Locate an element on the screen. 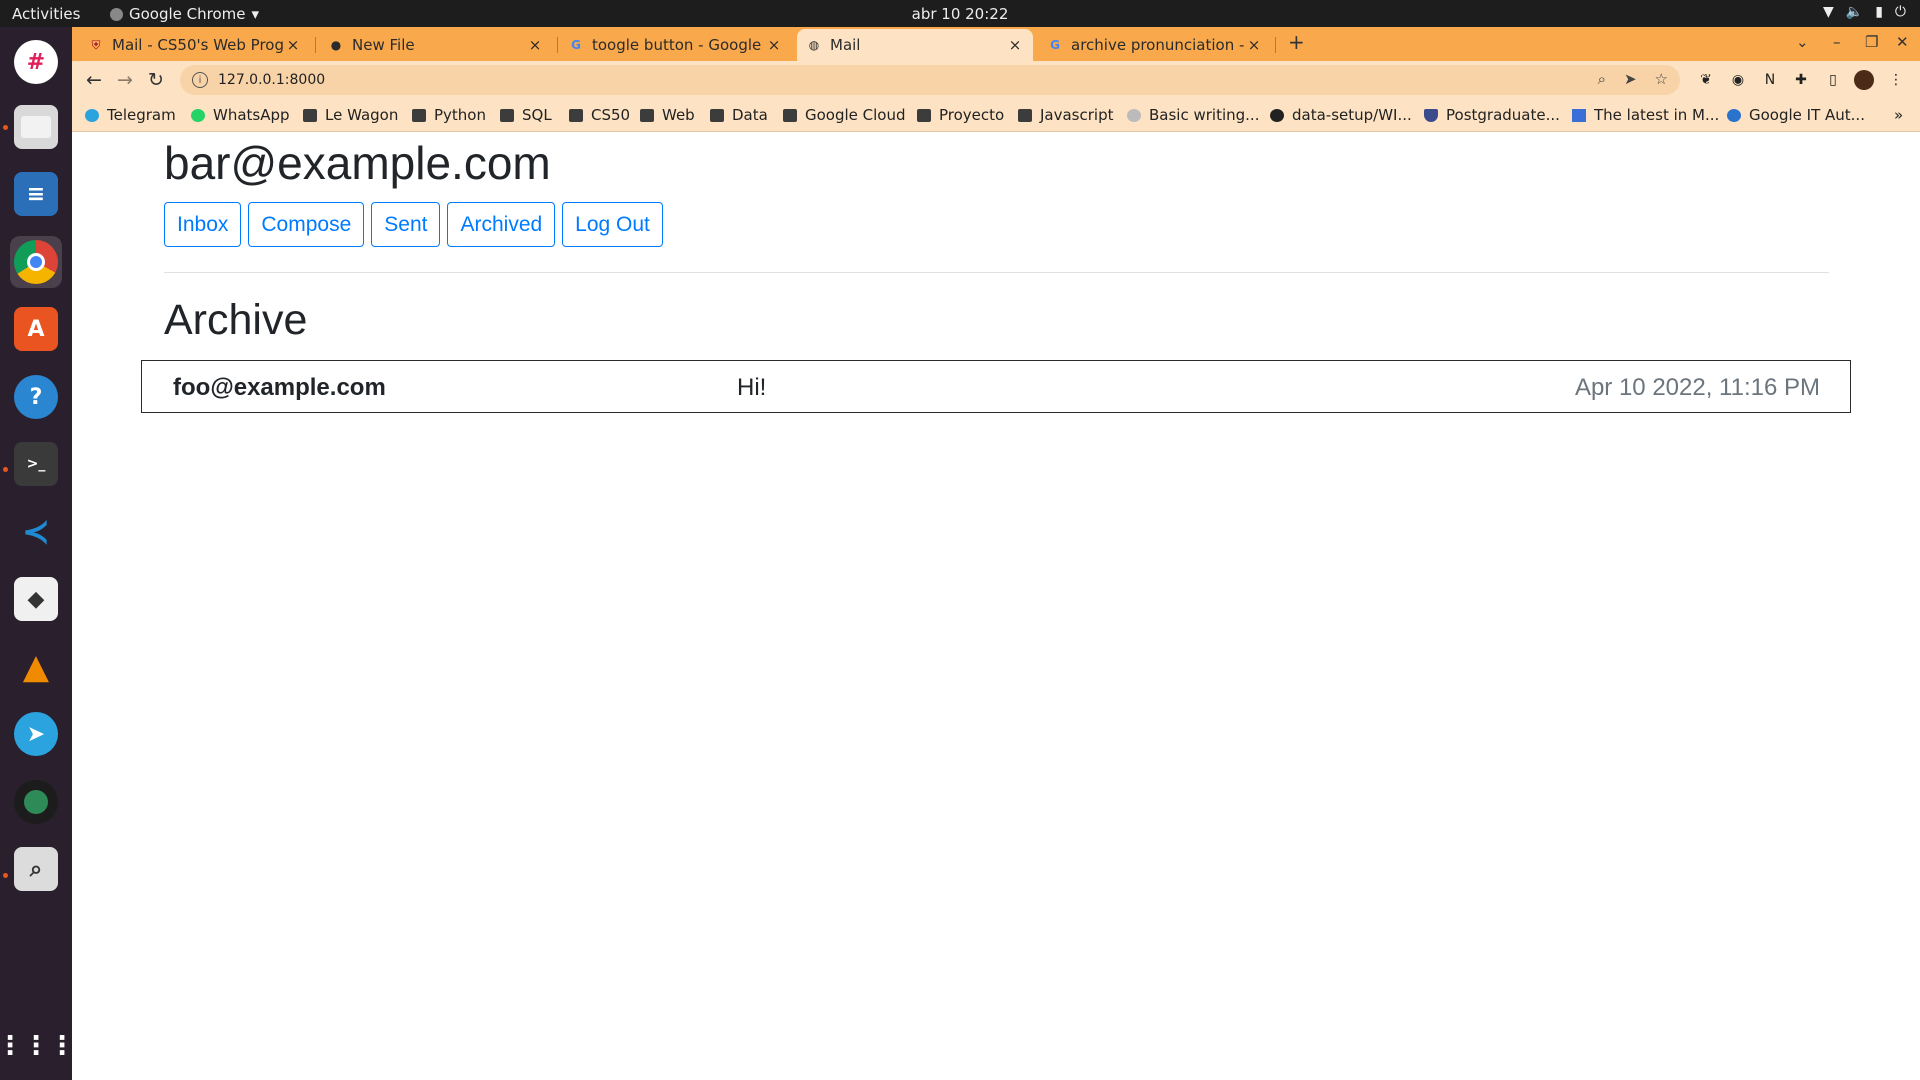 The width and height of the screenshot is (1920, 1080). email-sender: foo@example.com is located at coordinates (279, 387).